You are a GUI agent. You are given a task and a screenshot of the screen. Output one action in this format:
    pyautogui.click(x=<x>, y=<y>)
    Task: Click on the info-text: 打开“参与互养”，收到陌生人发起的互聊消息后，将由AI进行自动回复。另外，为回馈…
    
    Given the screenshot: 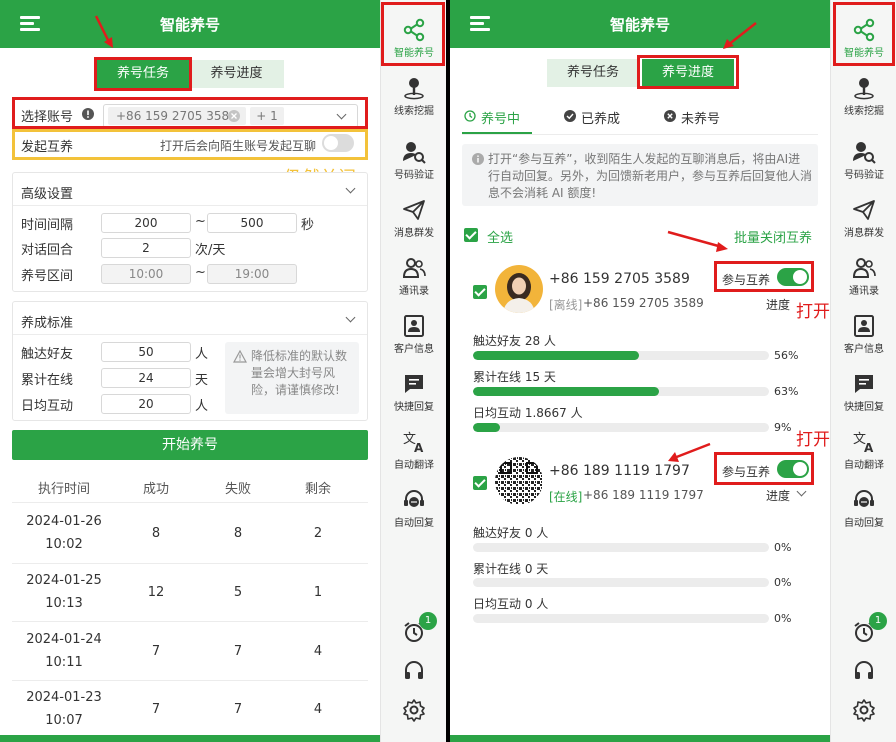 What is the action you would take?
    pyautogui.click(x=650, y=176)
    